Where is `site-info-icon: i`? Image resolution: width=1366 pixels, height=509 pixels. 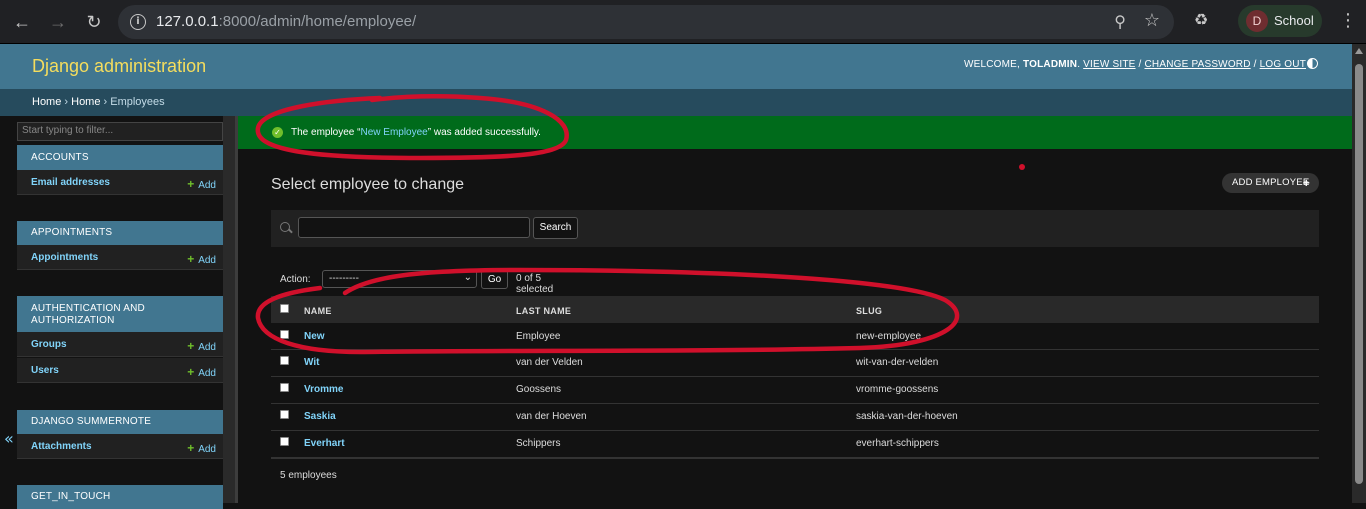 site-info-icon: i is located at coordinates (138, 22).